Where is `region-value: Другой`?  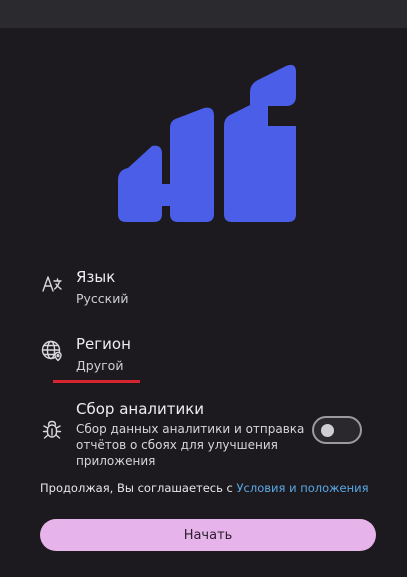
region-value: Другой is located at coordinates (100, 365).